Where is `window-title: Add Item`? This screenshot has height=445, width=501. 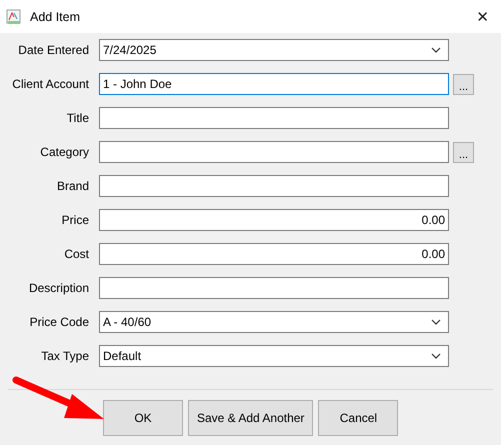 window-title: Add Item is located at coordinates (56, 17).